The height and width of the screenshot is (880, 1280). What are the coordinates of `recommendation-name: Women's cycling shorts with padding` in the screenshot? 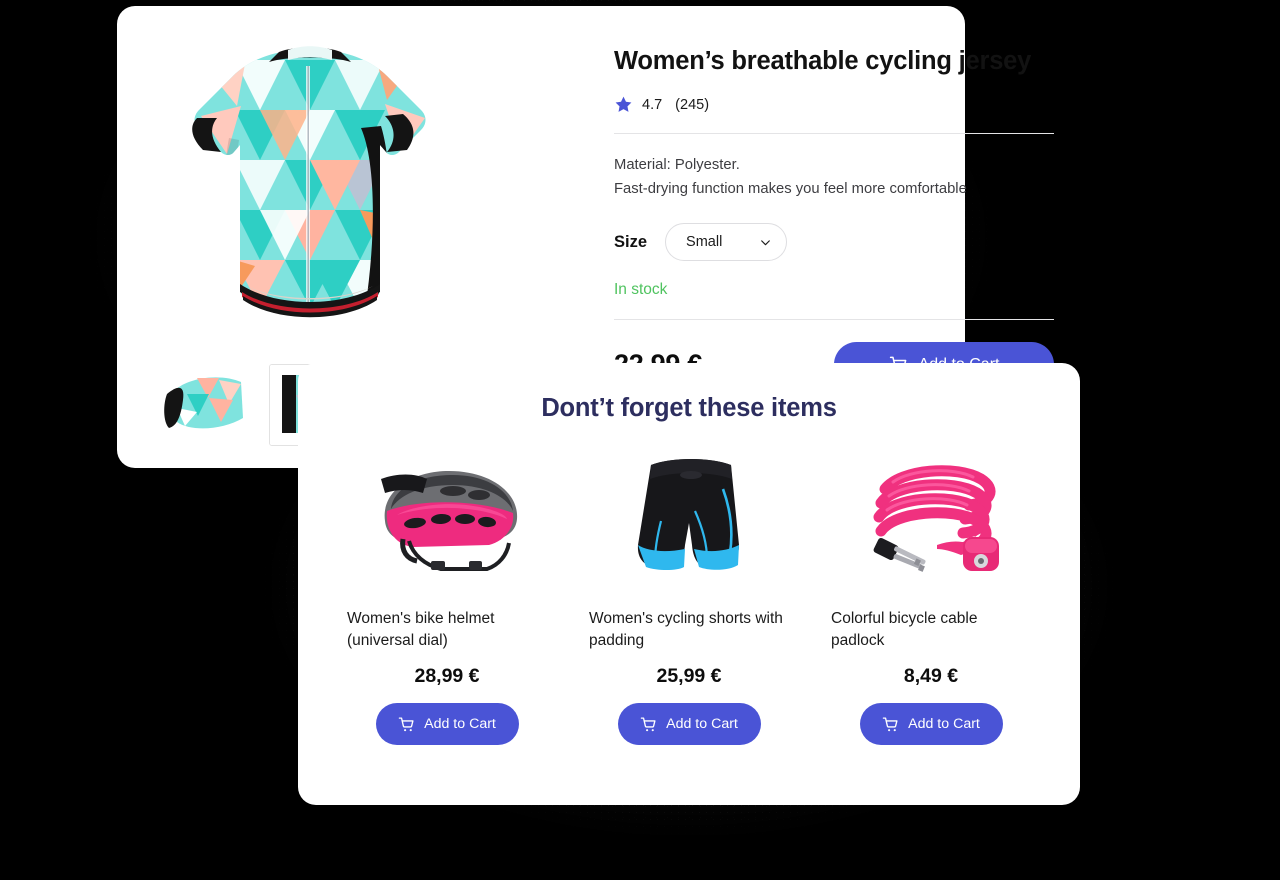 It's located at (686, 629).